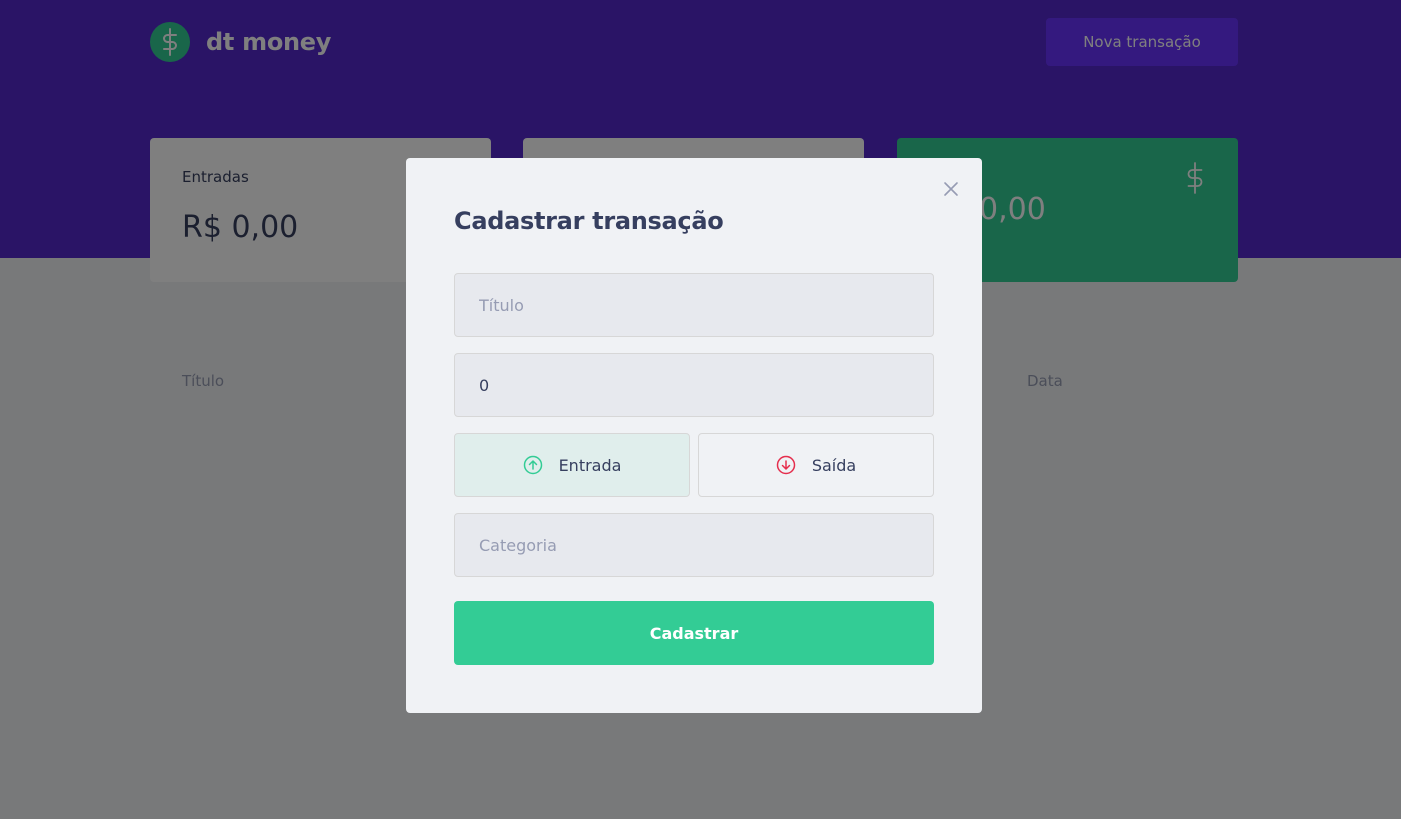  I want to click on close-icon, so click(951, 190).